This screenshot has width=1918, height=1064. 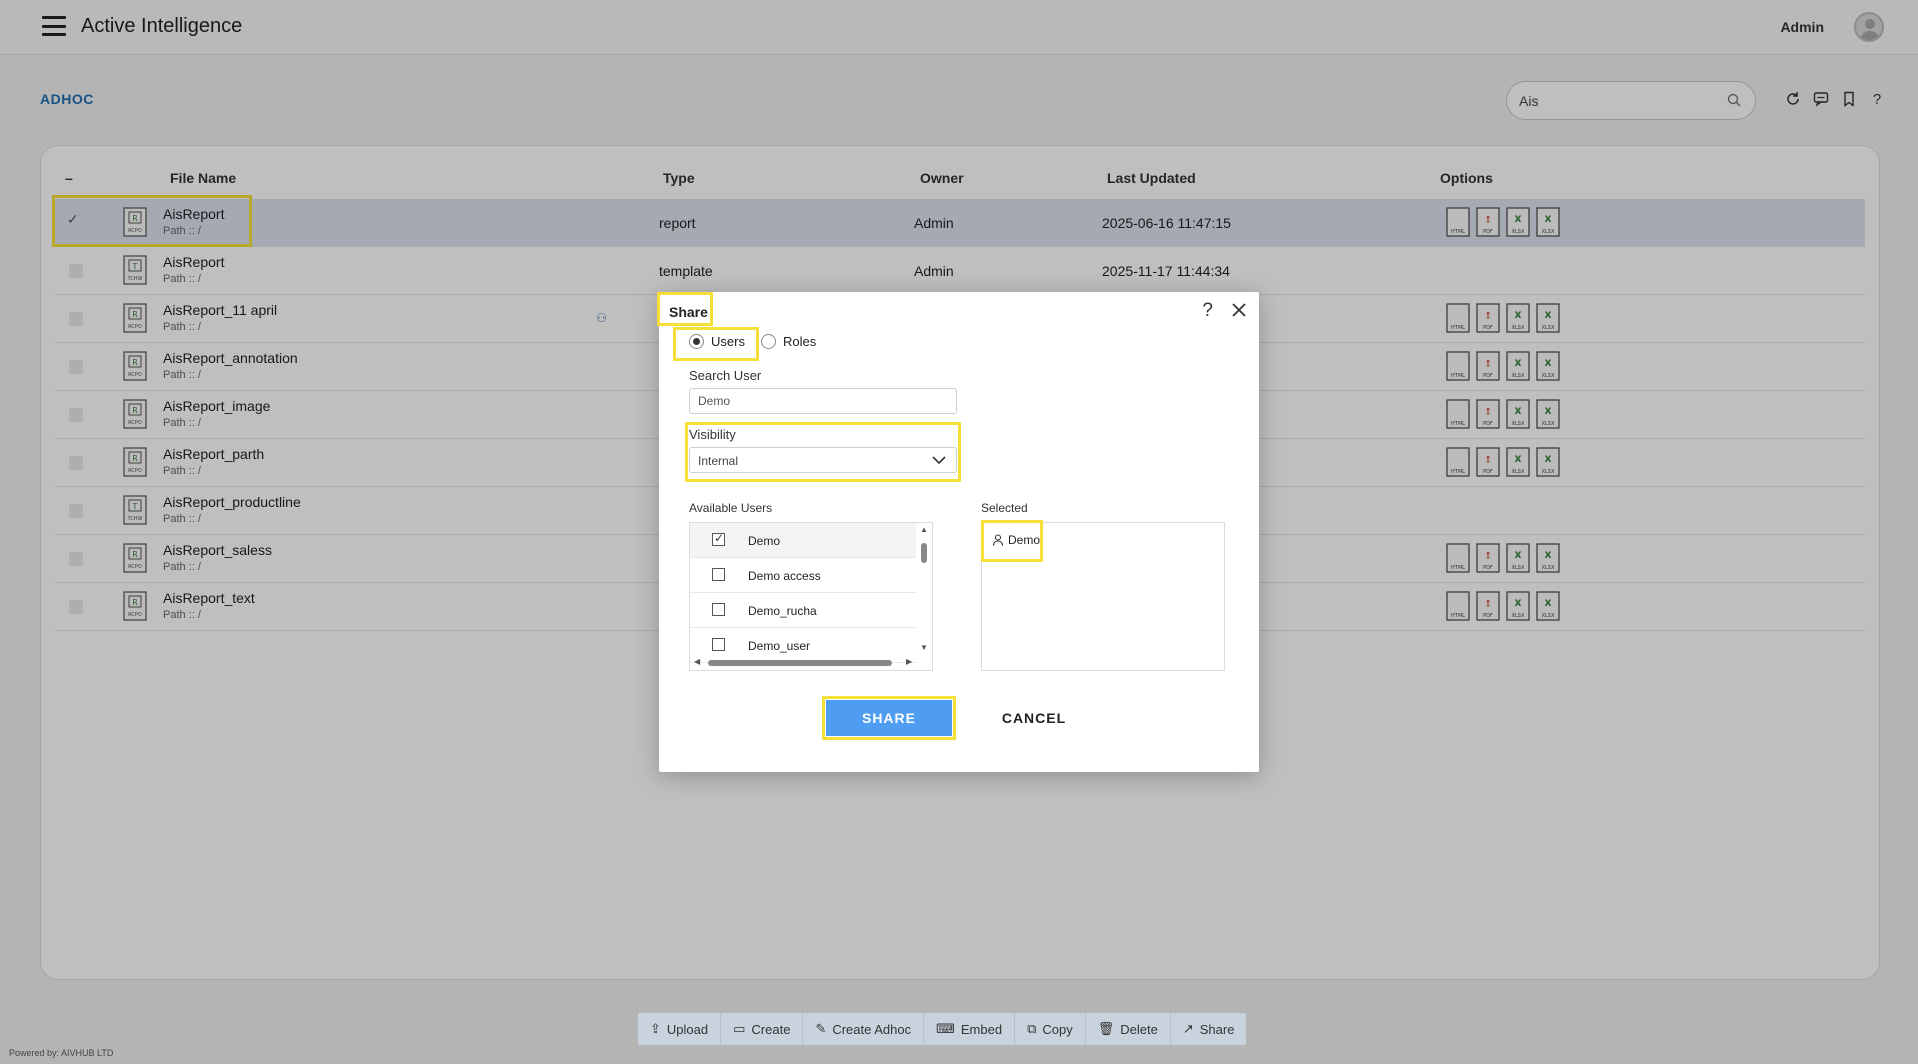 What do you see at coordinates (823, 401) in the screenshot?
I see `search-user-input` at bounding box center [823, 401].